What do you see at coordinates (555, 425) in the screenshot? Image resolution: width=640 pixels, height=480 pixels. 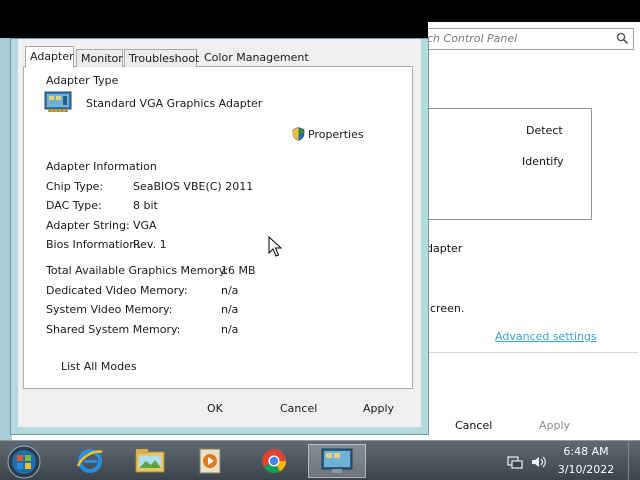 I see `bg-apply-button: Apply` at bounding box center [555, 425].